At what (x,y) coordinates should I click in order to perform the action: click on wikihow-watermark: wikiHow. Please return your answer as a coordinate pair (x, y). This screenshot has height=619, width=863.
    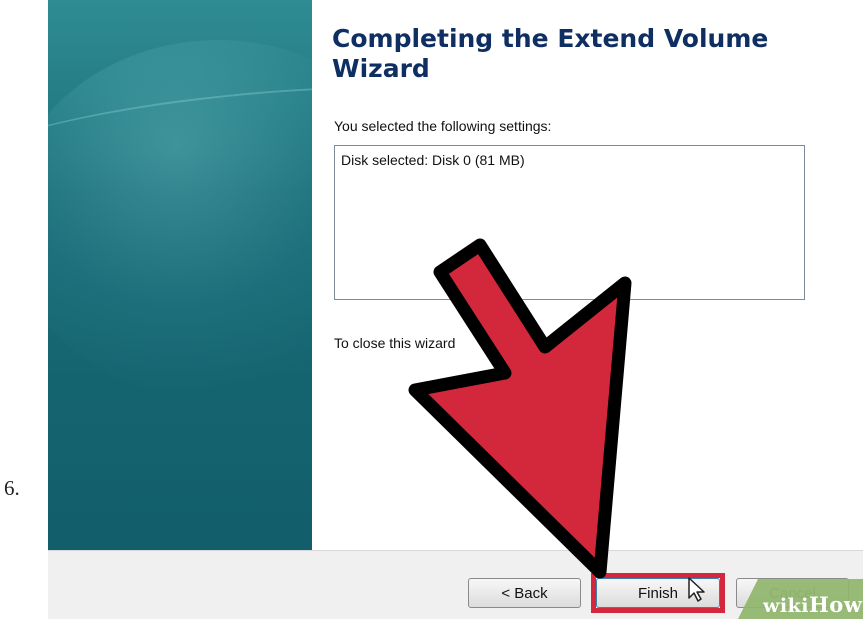
    Looking at the image, I should click on (800, 599).